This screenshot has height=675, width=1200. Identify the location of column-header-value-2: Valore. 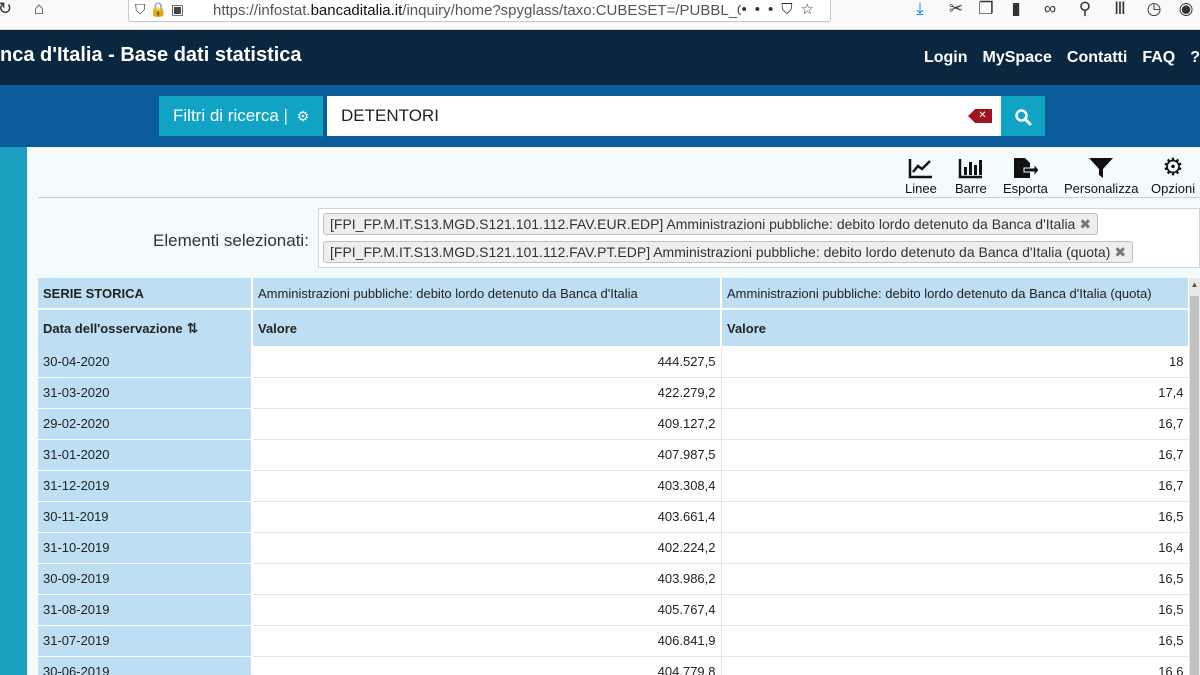
(955, 327).